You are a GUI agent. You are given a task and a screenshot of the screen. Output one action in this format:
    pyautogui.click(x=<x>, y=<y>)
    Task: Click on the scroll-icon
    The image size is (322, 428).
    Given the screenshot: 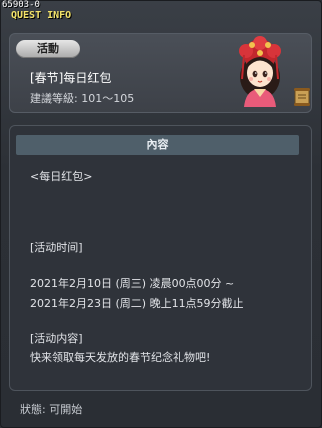 What is the action you would take?
    pyautogui.click(x=302, y=97)
    